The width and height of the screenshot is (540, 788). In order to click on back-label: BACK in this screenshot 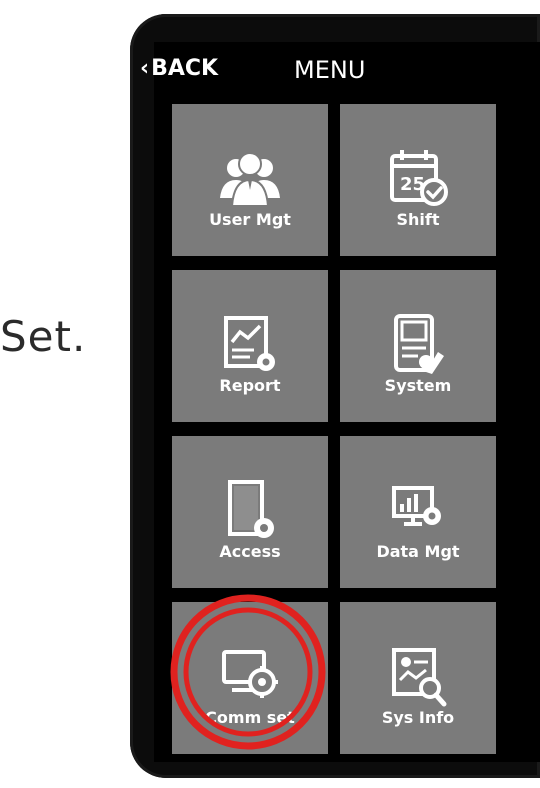, I will do `click(185, 68)`.